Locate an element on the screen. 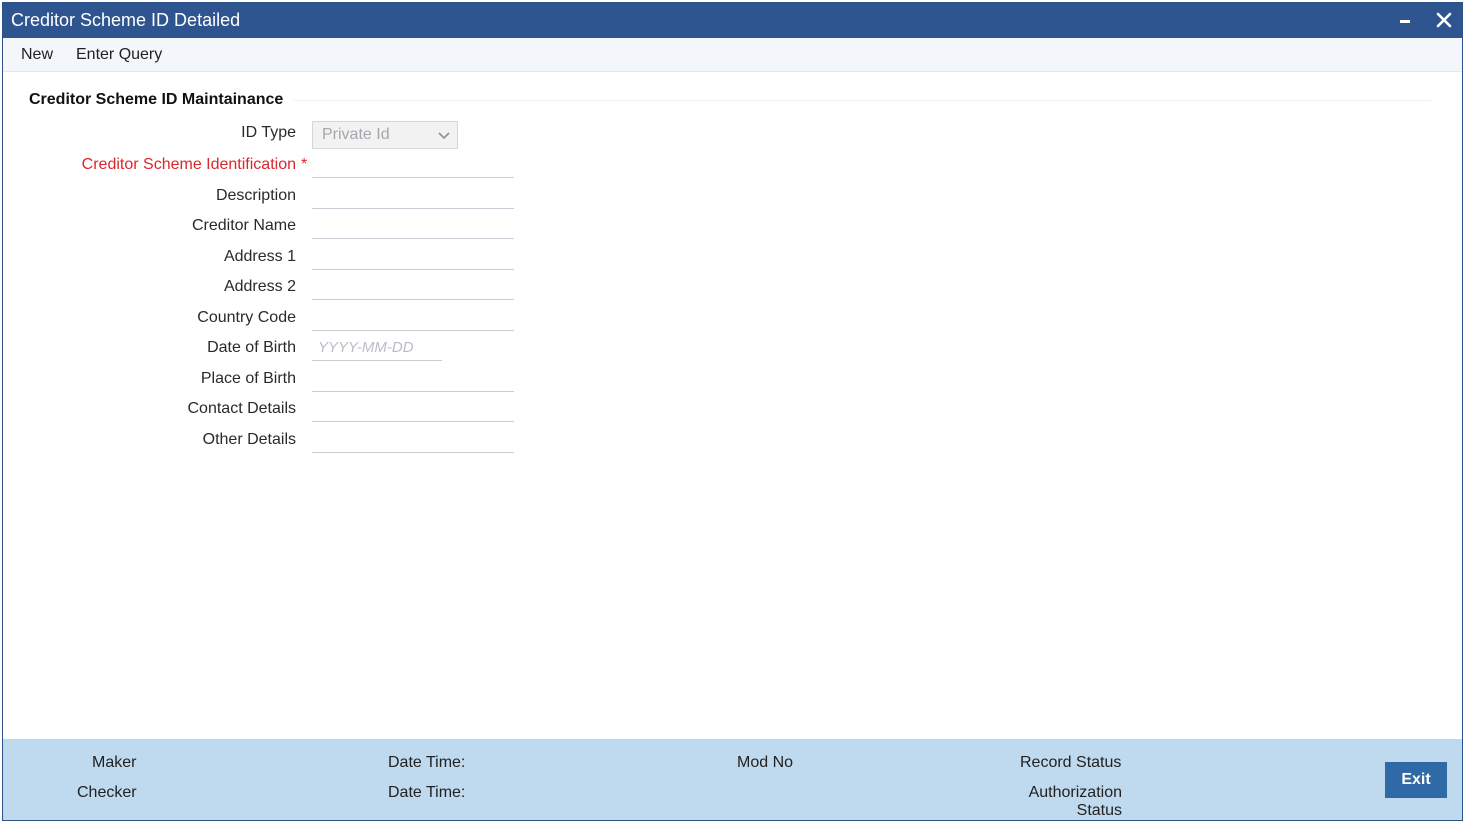 This screenshot has width=1467, height=823. record-status-label: Record Status is located at coordinates (1071, 762).